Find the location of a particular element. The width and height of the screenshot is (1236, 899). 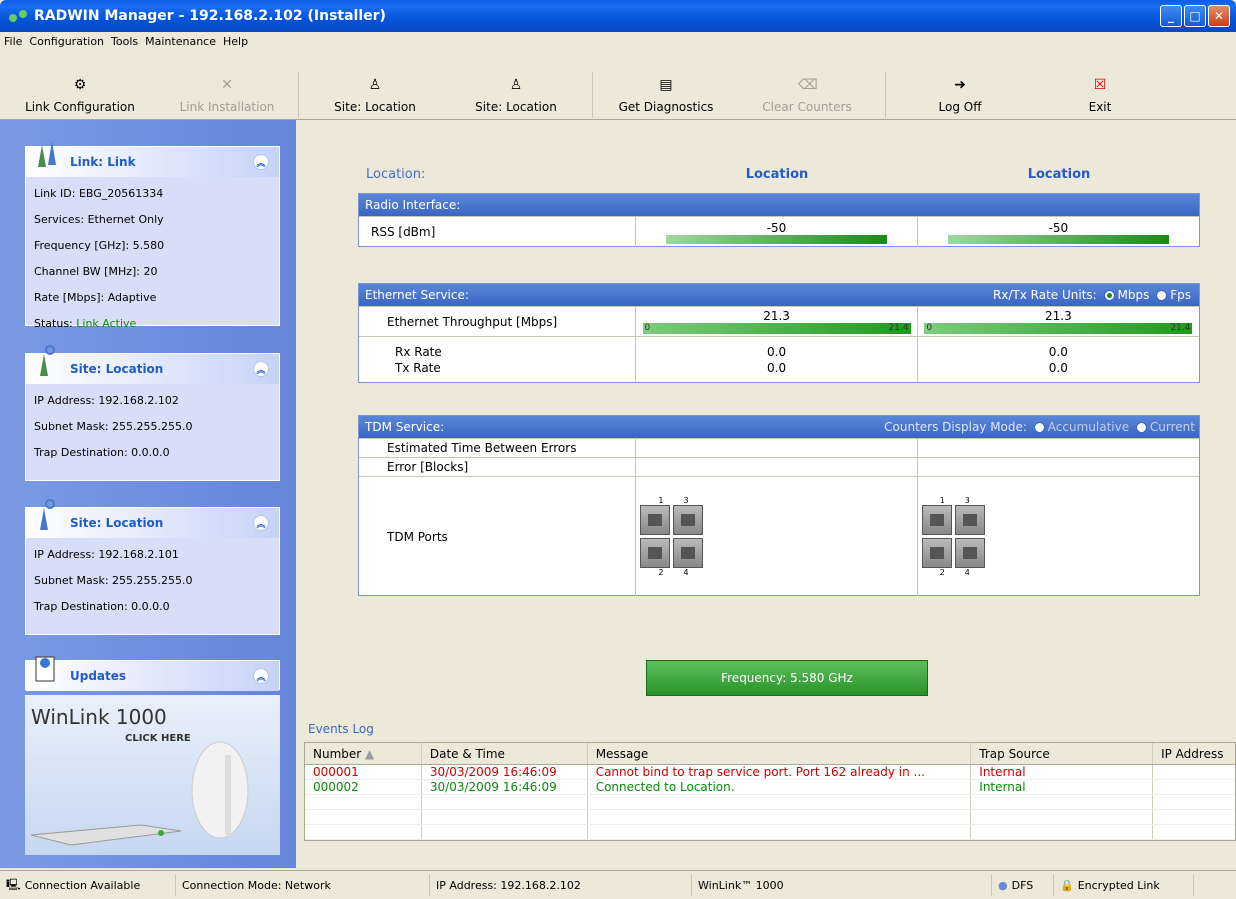

throughput-value-b: 21.3 is located at coordinates (1058, 316).